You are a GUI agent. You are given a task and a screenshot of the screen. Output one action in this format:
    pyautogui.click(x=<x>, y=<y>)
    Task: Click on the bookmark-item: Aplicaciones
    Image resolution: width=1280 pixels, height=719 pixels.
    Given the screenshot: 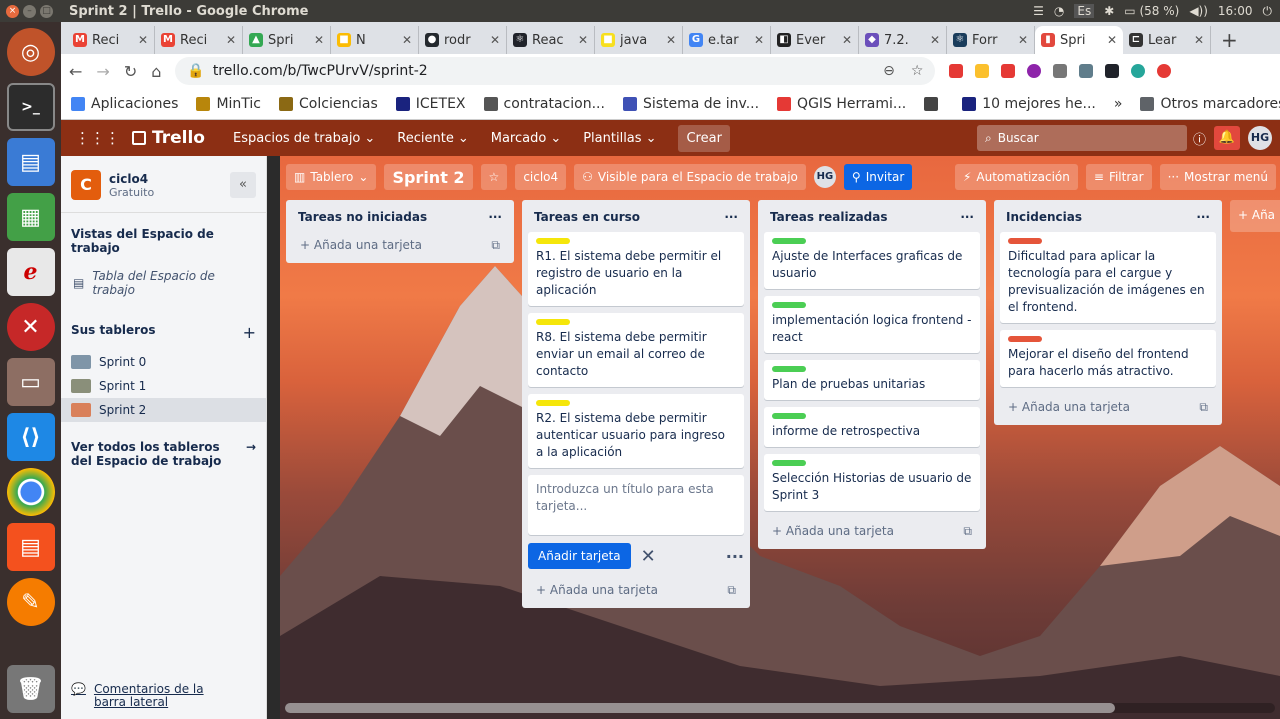 What is the action you would take?
    pyautogui.click(x=124, y=104)
    